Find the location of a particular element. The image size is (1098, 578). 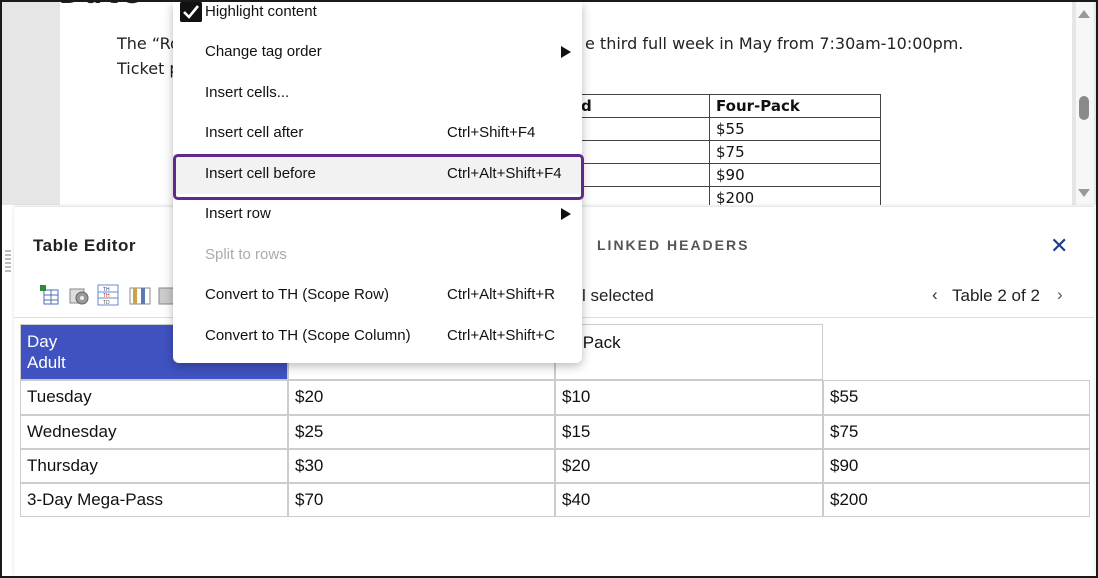

table-cell: $90 is located at coordinates (956, 466).